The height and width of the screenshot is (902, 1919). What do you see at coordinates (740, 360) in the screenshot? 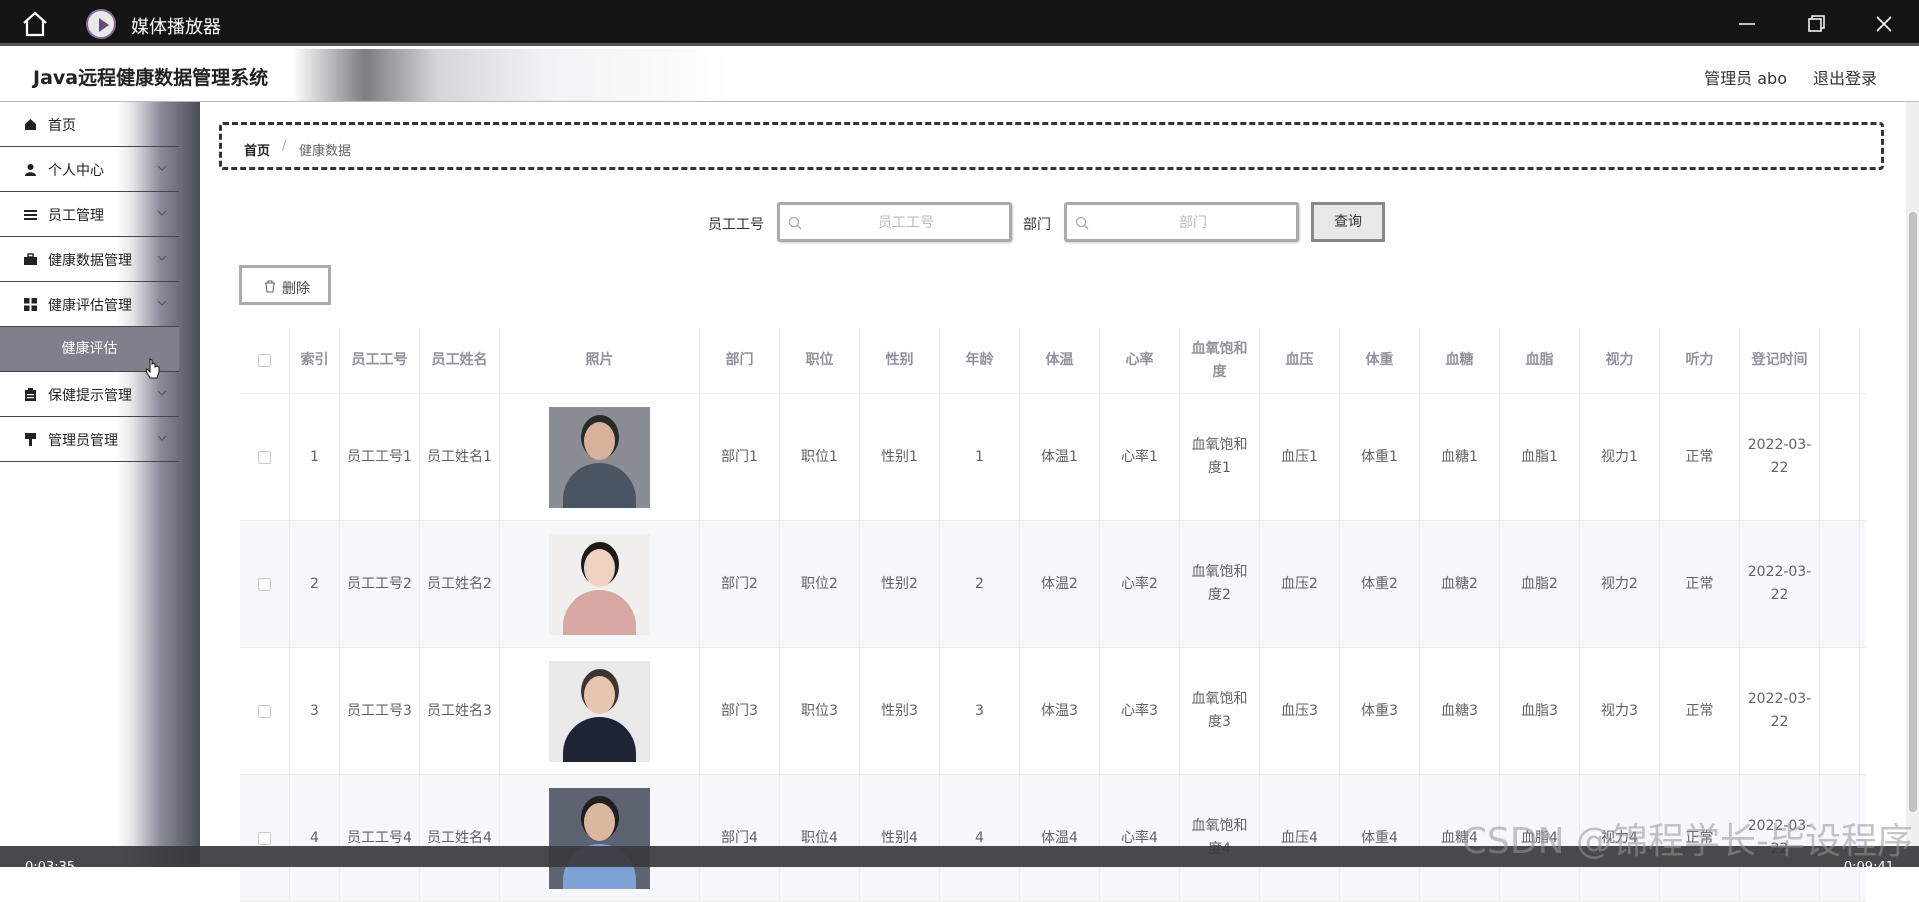
I see `column-header-dept: 部门` at bounding box center [740, 360].